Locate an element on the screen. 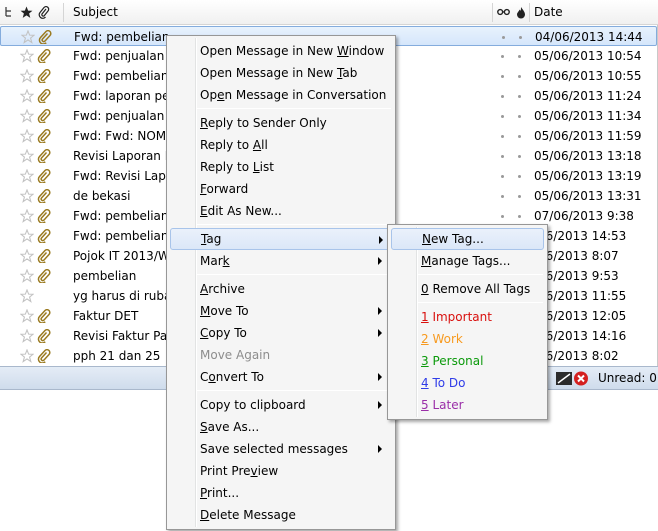  menu-item-label: 0 Remove All Tags is located at coordinates (476, 289).